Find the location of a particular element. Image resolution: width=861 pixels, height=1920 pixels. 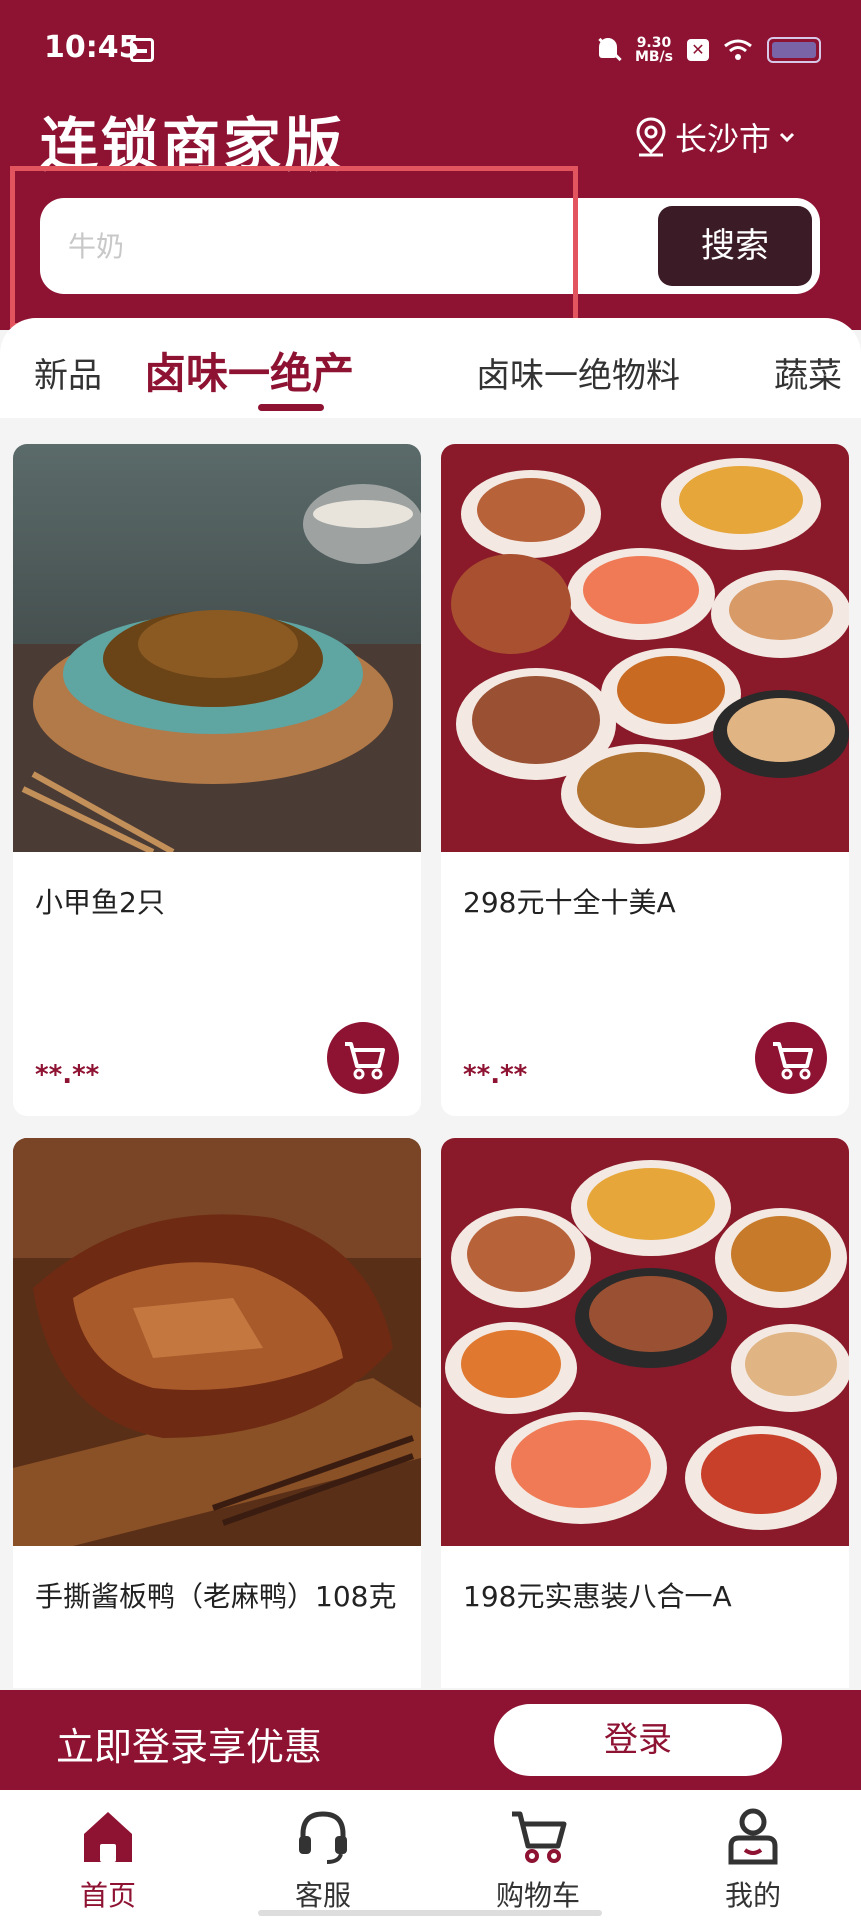

search-button: 搜索 is located at coordinates (735, 246).